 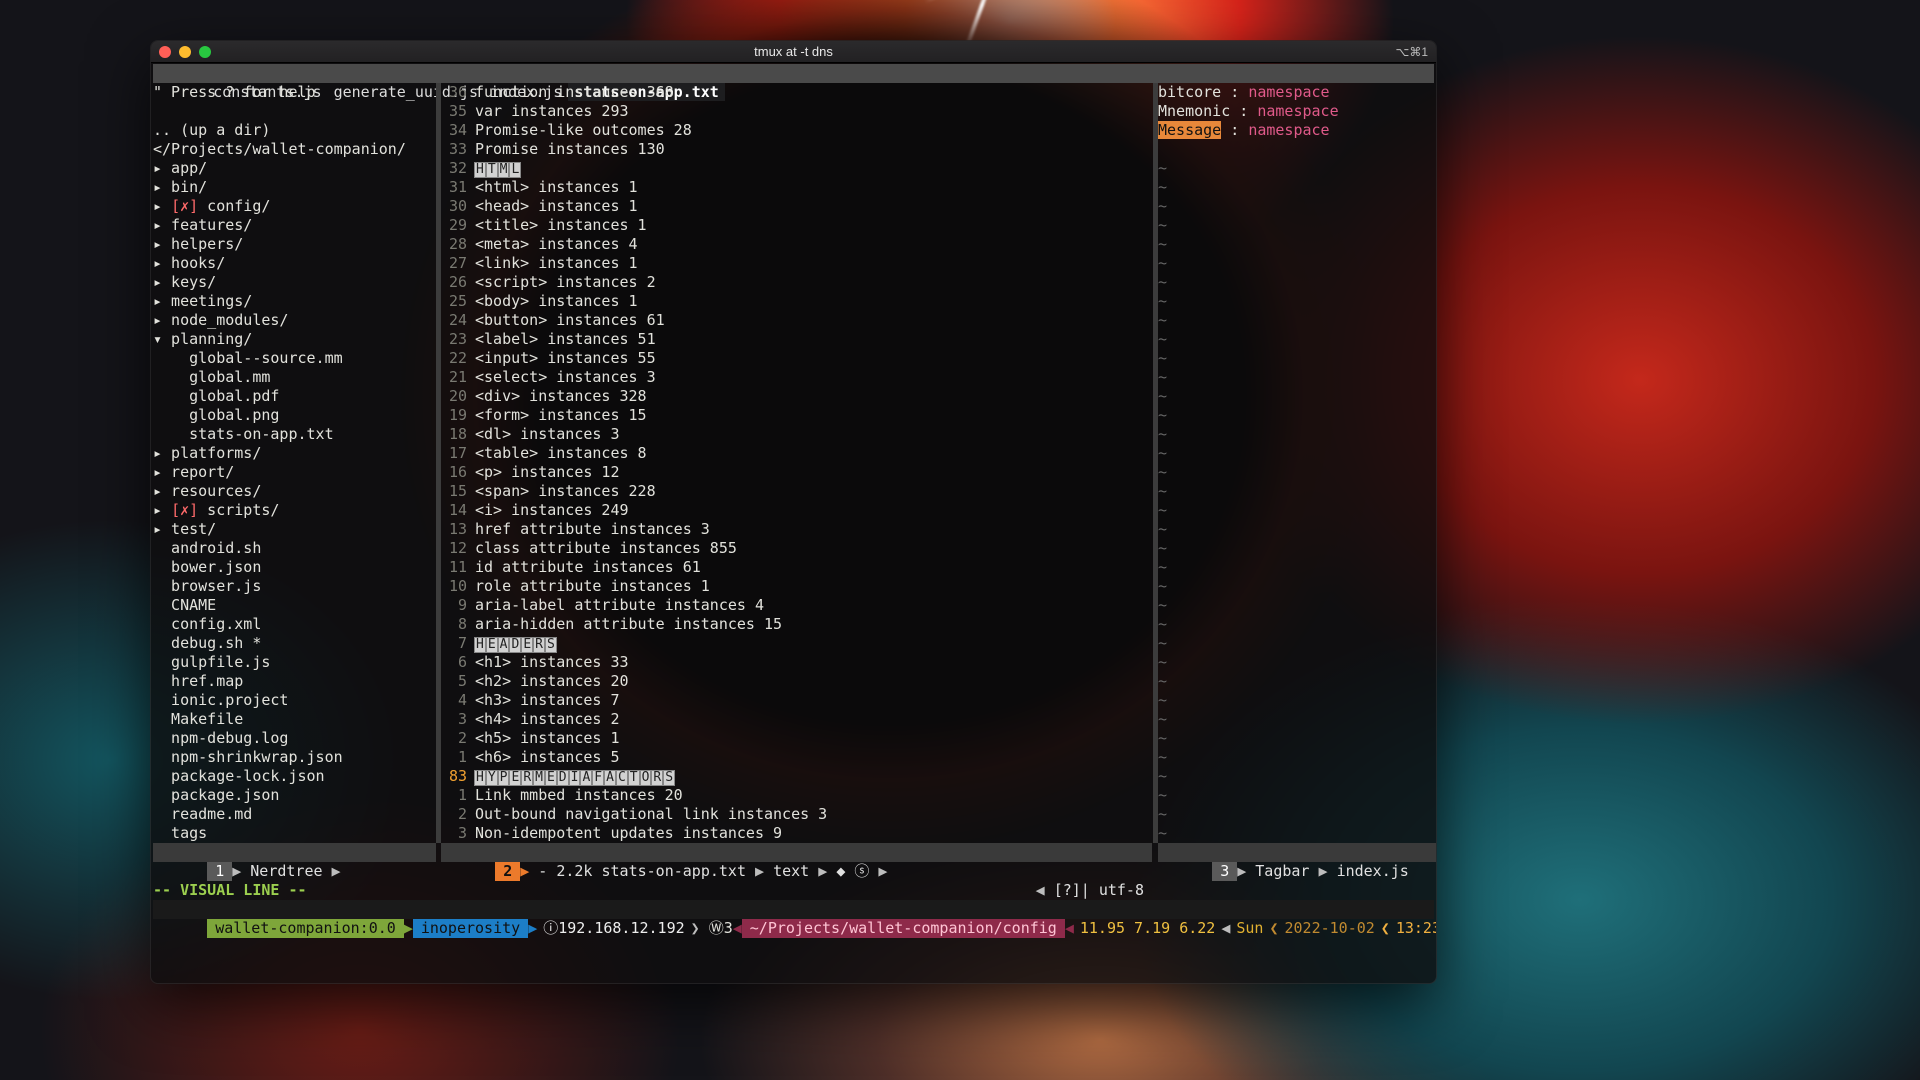 I want to click on nerdtree-item: href.map, so click(x=294, y=681).